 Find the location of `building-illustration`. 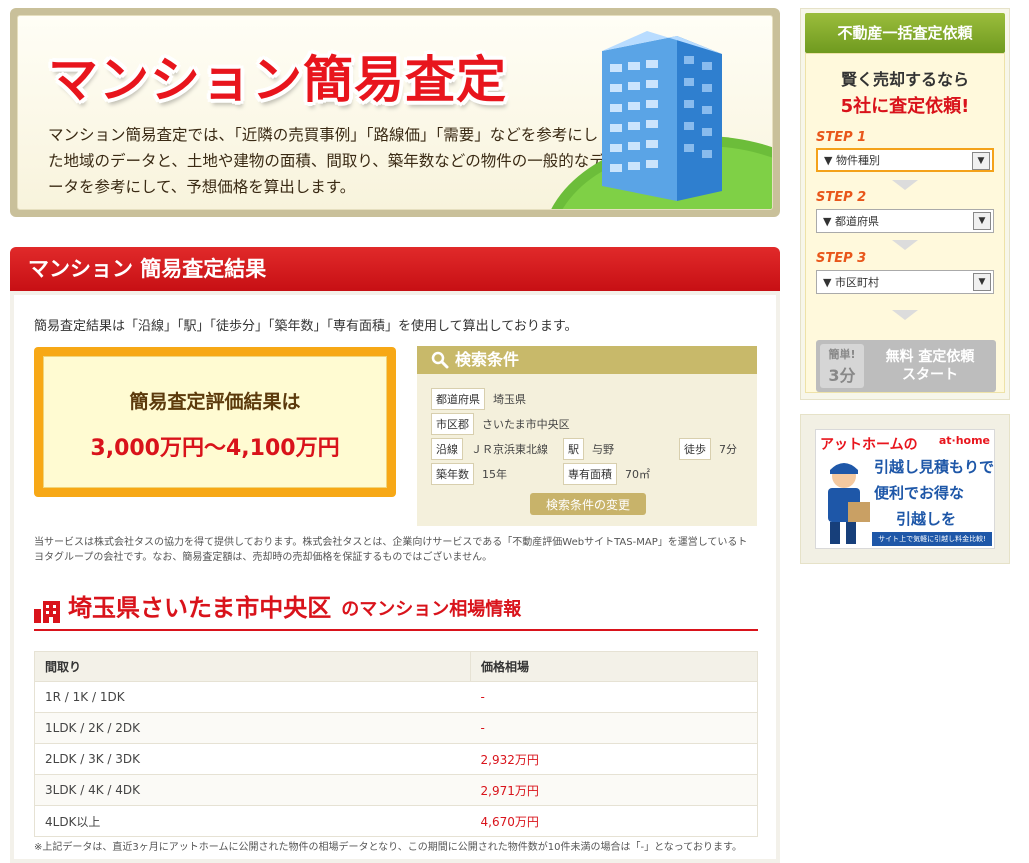

building-illustration is located at coordinates (661, 120).